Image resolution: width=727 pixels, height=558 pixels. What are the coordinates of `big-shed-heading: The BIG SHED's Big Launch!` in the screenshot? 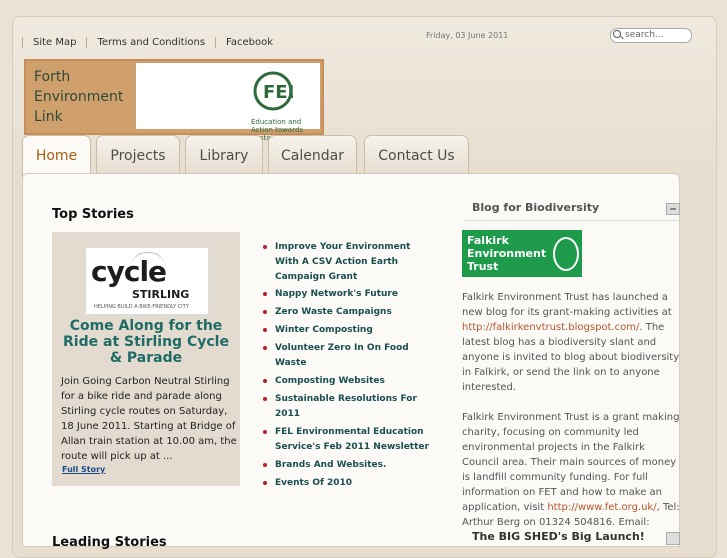 It's located at (558, 536).